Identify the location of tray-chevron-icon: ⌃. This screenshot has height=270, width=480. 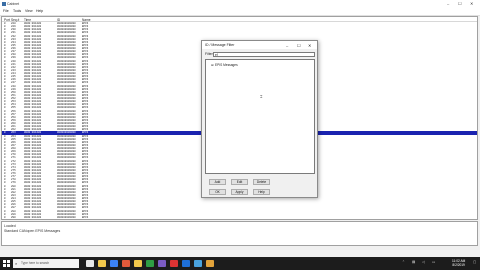
(403, 262).